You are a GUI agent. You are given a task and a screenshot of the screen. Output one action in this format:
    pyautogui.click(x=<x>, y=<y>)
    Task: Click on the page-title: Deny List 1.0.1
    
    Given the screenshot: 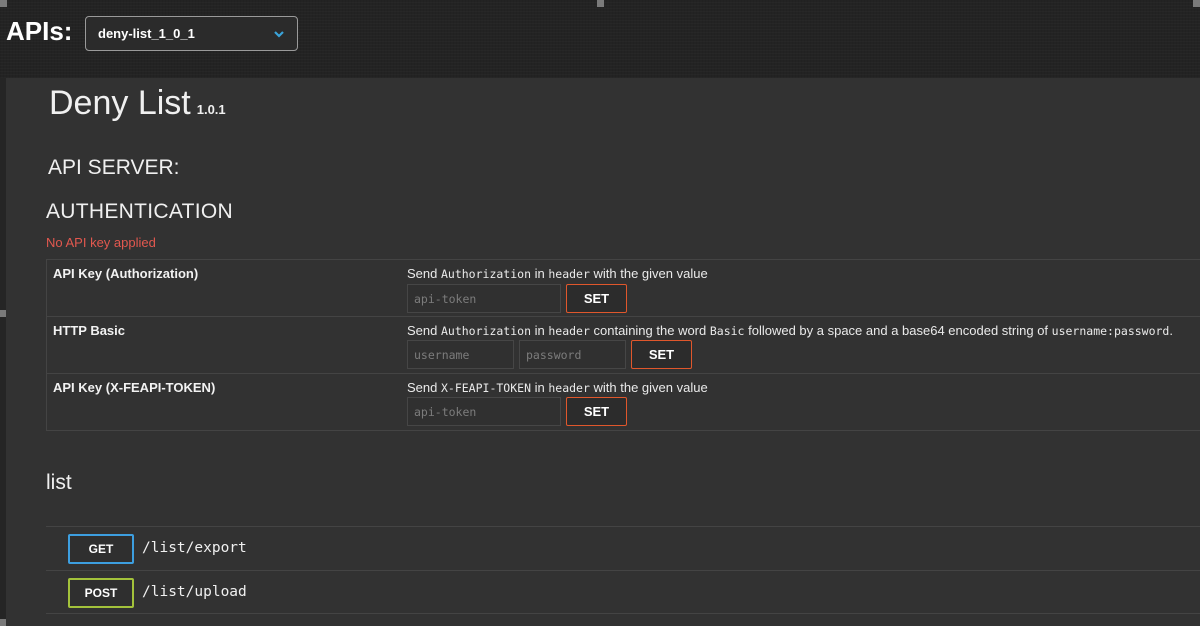 What is the action you would take?
    pyautogui.click(x=137, y=103)
    